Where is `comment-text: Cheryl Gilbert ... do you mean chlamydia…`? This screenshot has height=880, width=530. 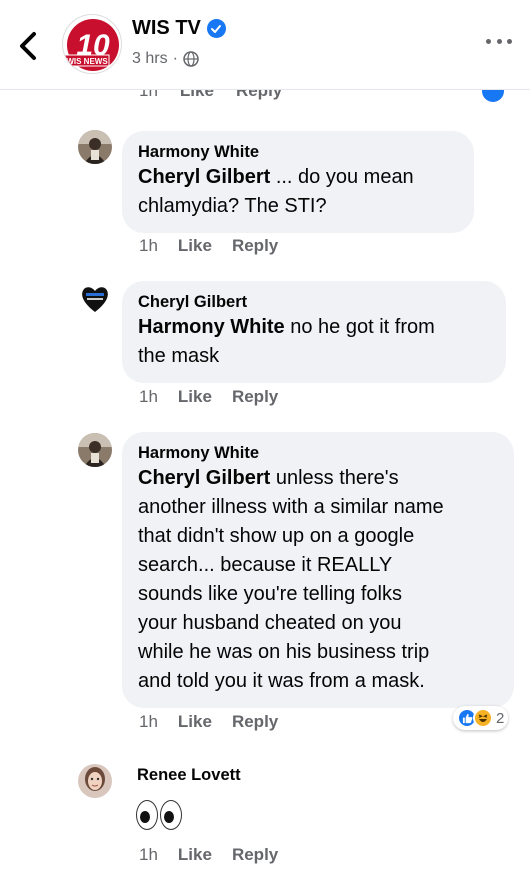 comment-text: Cheryl Gilbert ... do you mean chlamydia… is located at coordinates (298, 192).